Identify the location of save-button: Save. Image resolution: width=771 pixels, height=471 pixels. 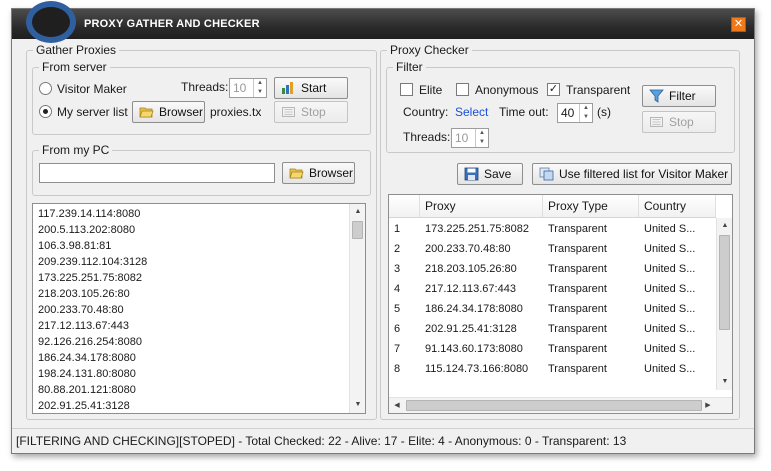
(490, 174).